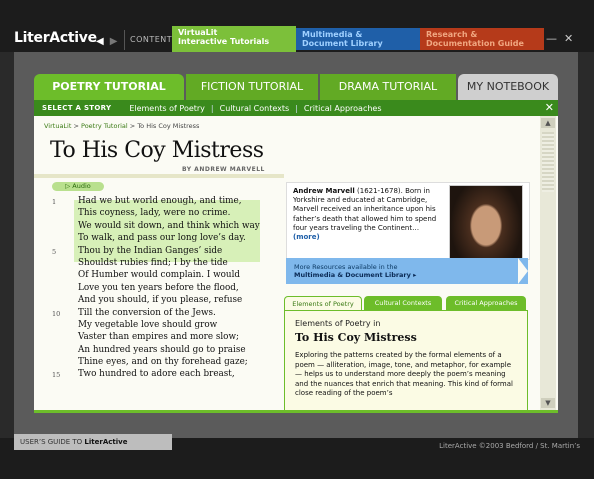  I want to click on line-text: And you should, if you please, refuse, so click(160, 300).